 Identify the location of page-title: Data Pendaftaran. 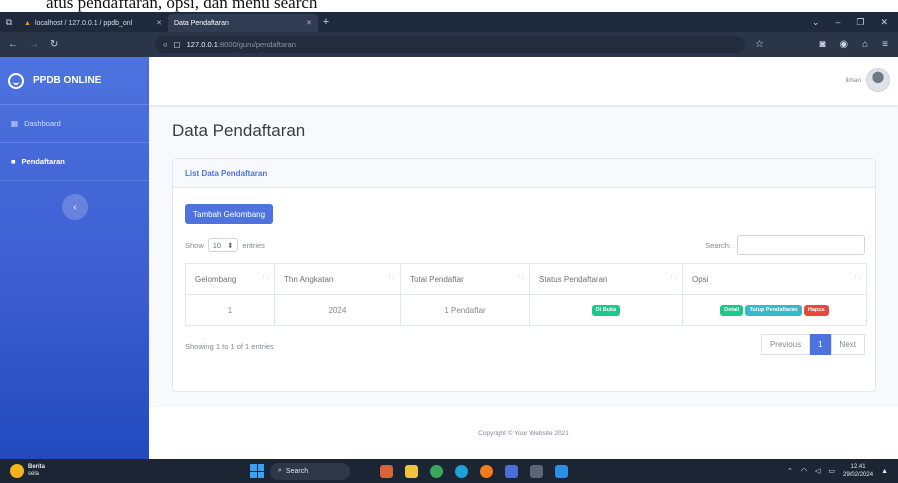
(239, 130).